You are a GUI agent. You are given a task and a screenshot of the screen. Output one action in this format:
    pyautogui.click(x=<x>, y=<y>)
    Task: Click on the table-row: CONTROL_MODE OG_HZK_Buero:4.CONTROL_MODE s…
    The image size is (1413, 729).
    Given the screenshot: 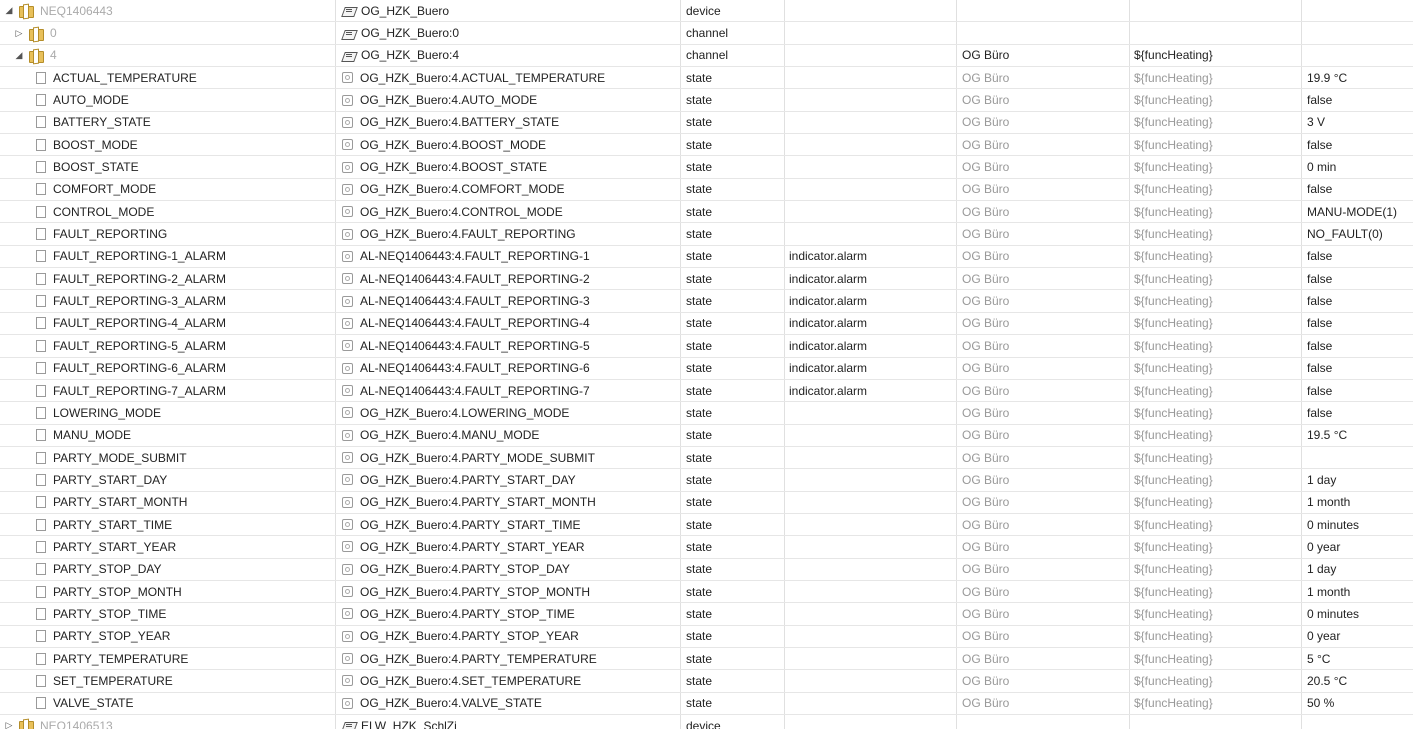 What is the action you would take?
    pyautogui.click(x=706, y=212)
    